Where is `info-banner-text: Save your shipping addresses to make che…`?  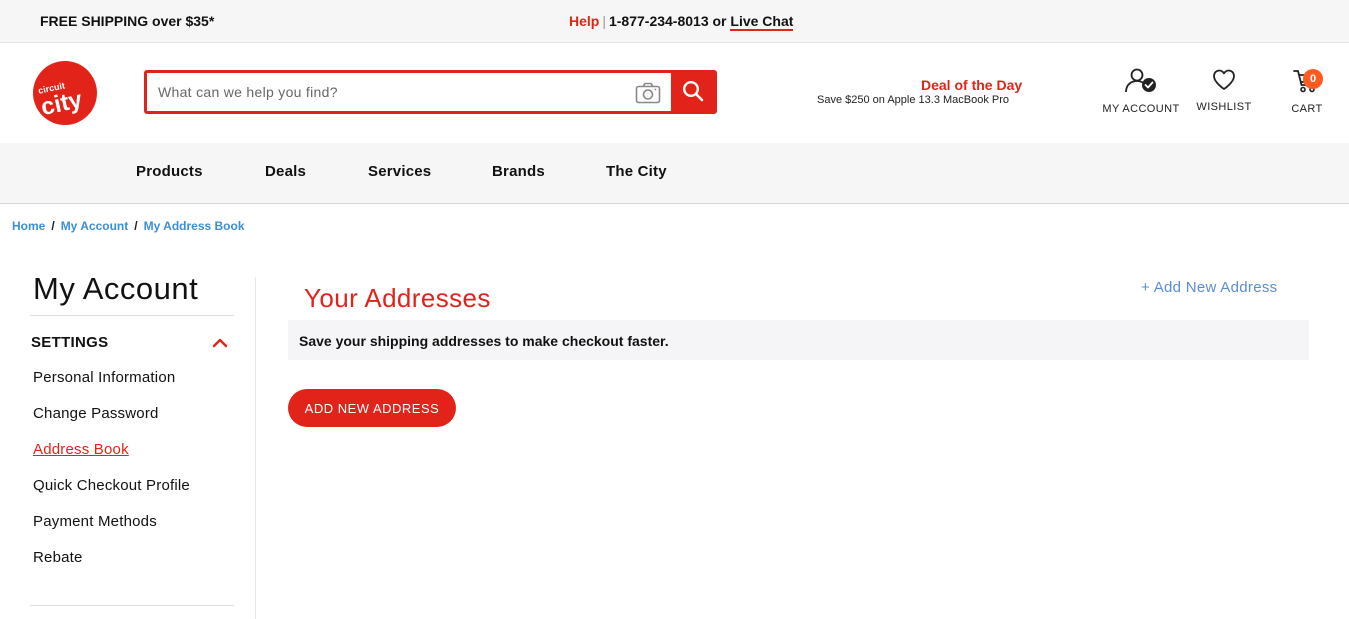 info-banner-text: Save your shipping addresses to make che… is located at coordinates (484, 341).